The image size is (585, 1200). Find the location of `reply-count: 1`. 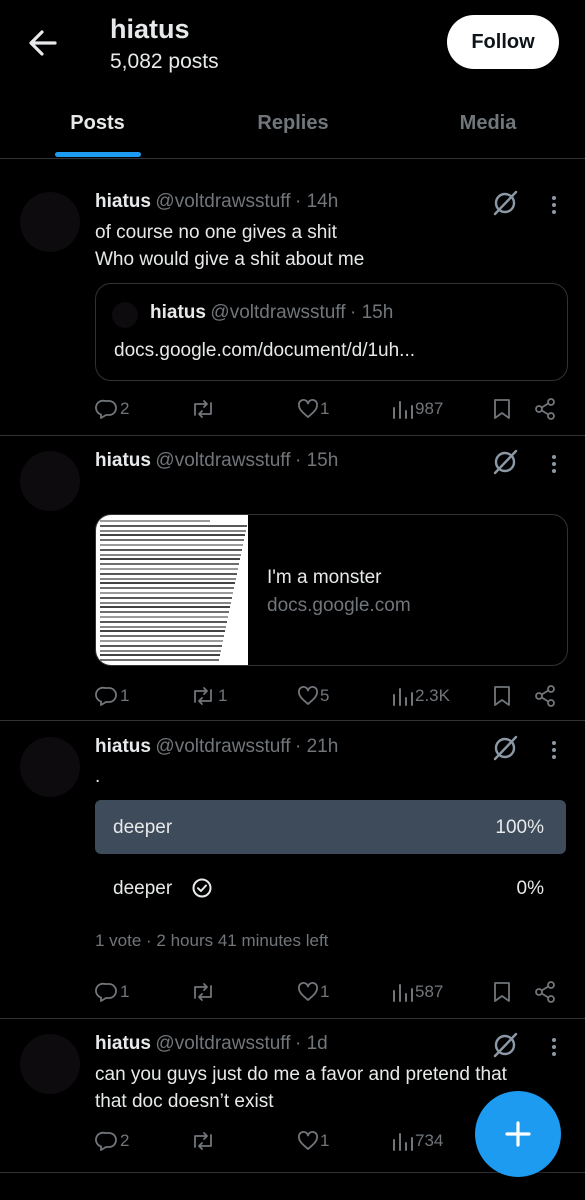

reply-count: 1 is located at coordinates (125, 695).